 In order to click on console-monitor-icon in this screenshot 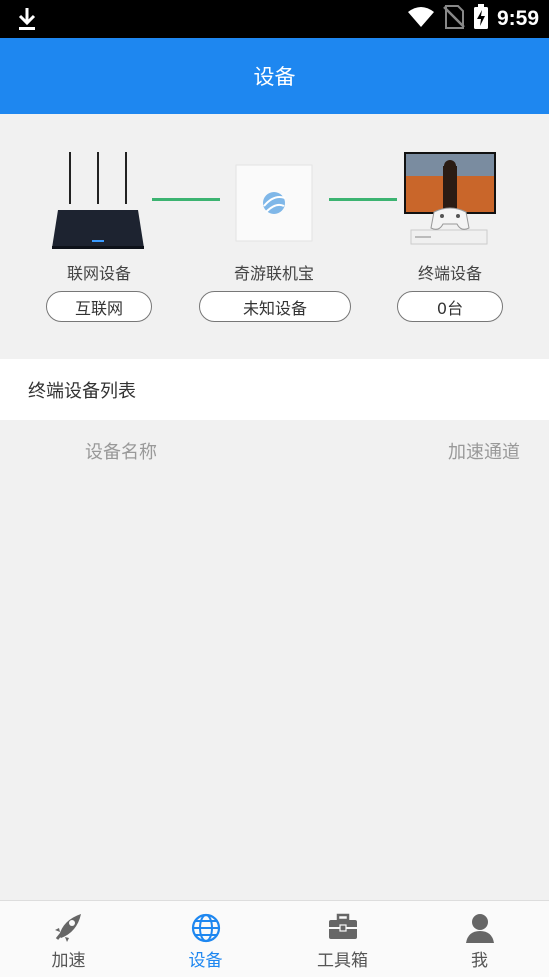, I will do `click(450, 202)`.